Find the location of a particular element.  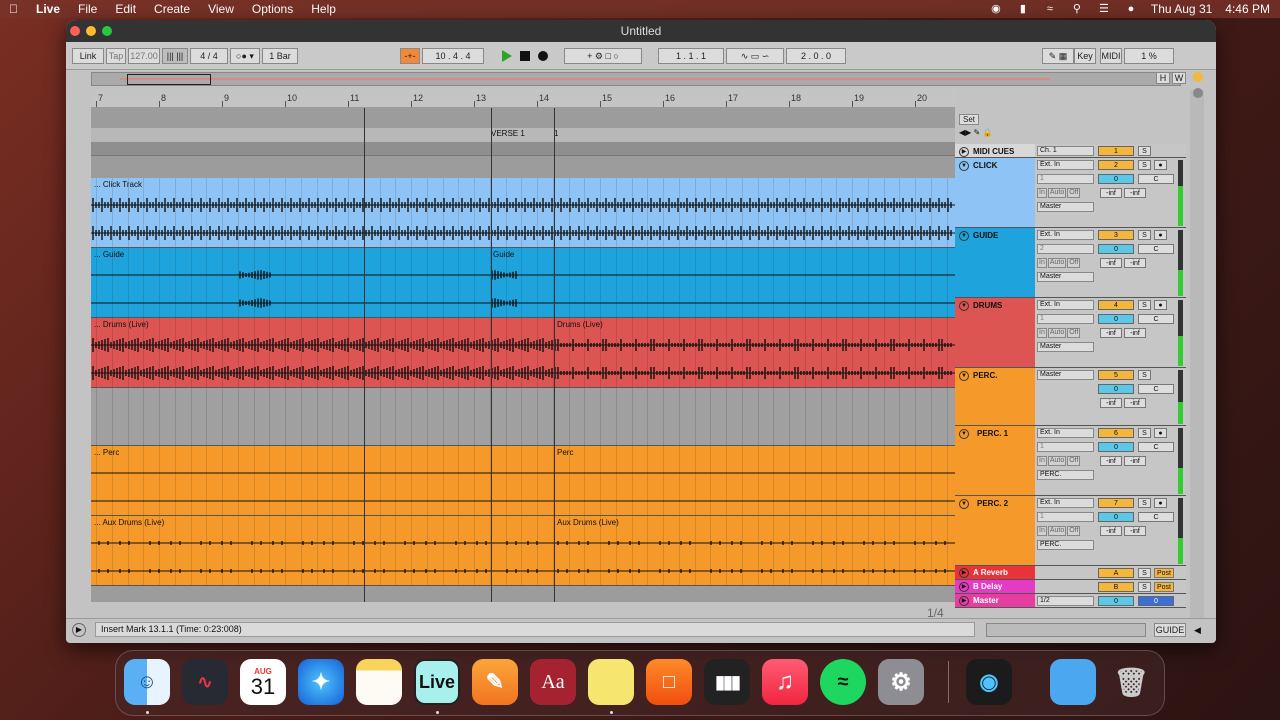

tempo-field: 127.00 is located at coordinates (144, 56).